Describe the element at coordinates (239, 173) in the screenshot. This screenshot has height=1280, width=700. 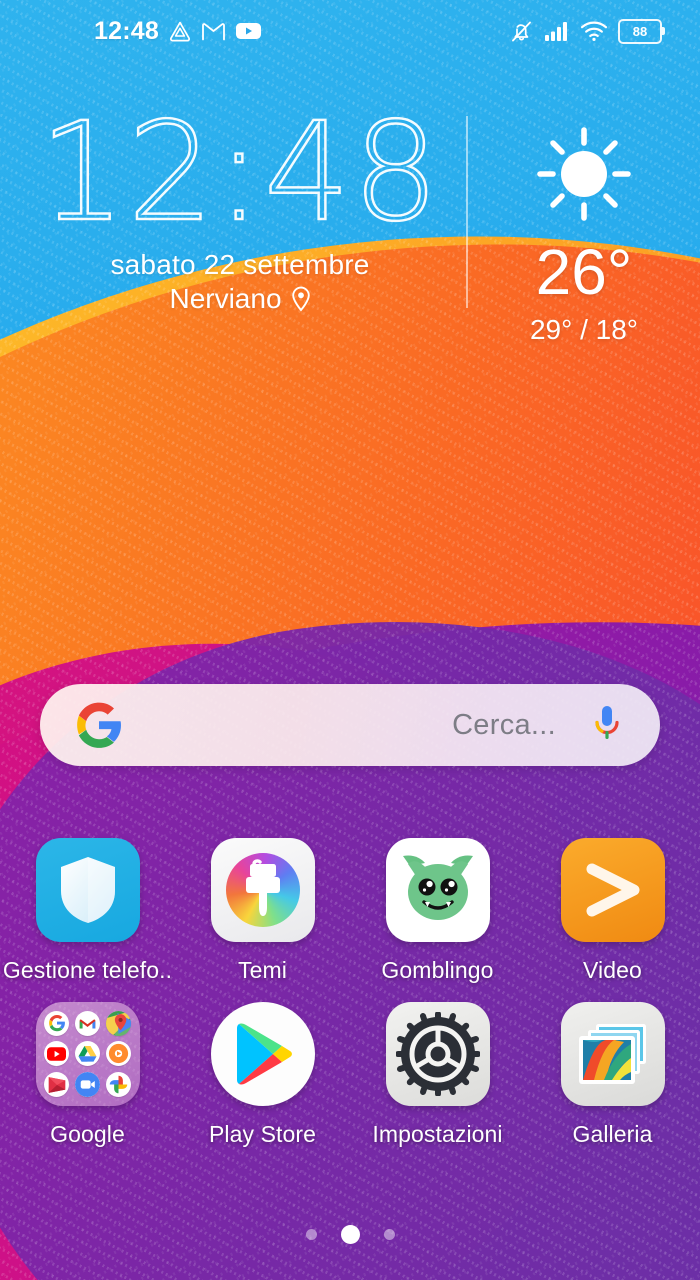
I see `clock-time: 12:48` at that location.